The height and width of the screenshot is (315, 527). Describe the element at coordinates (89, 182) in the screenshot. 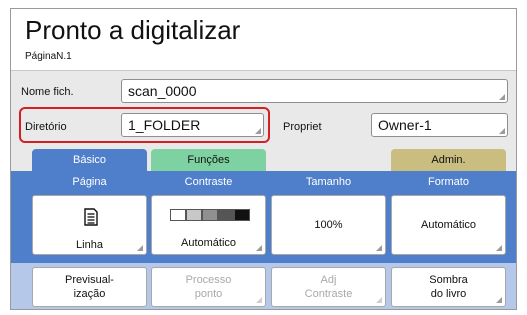

I see `page-column-label: Página` at that location.